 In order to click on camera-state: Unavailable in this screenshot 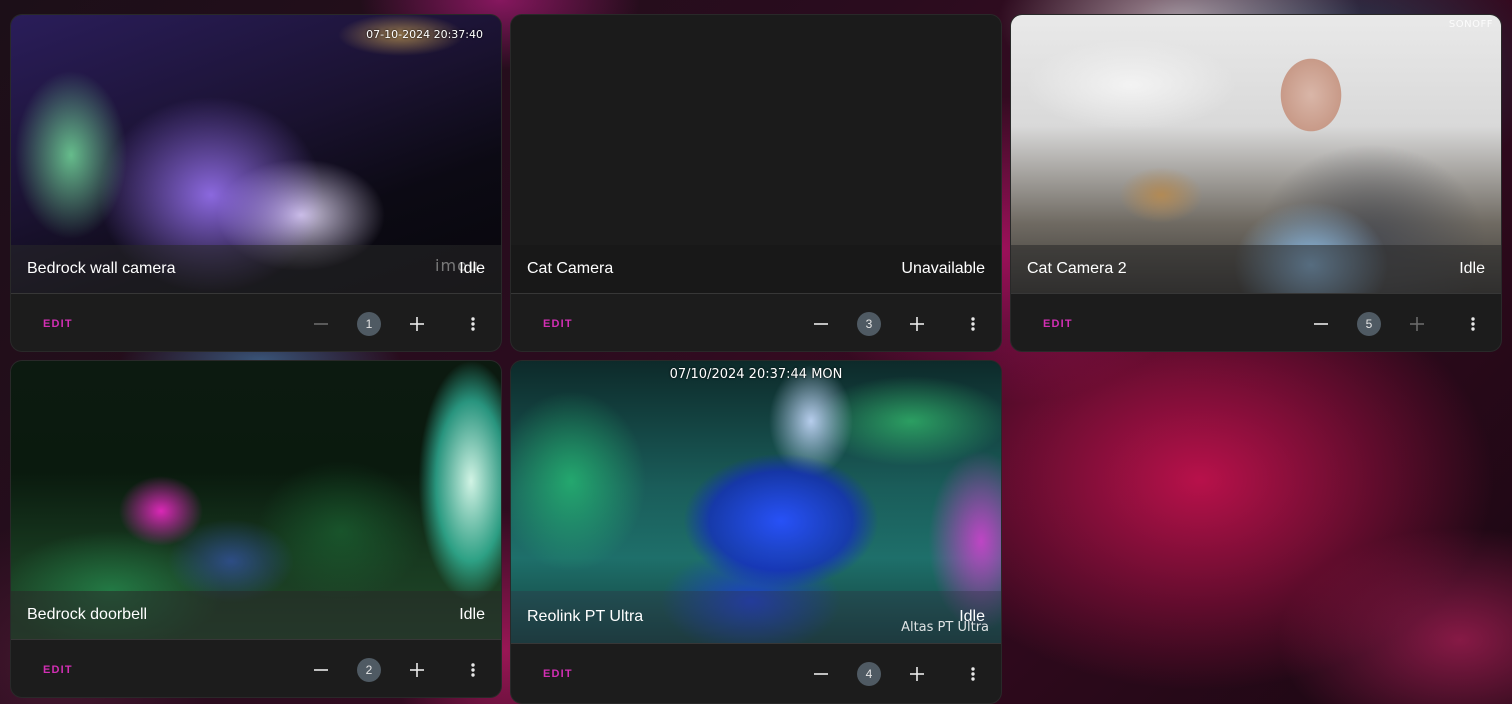, I will do `click(943, 268)`.